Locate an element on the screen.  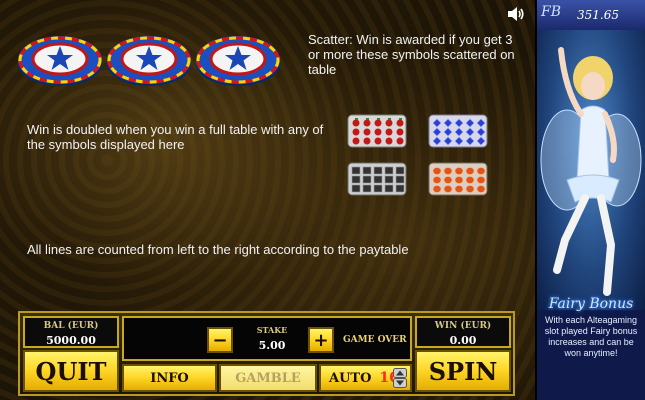
dark-symbol-table-icon is located at coordinates (377, 179).